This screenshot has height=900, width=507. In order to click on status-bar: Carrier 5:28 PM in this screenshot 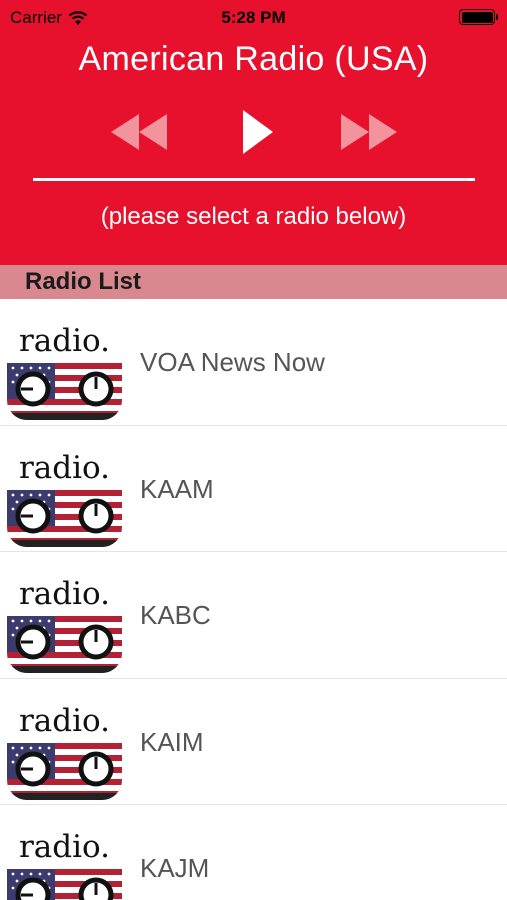, I will do `click(253, 18)`.